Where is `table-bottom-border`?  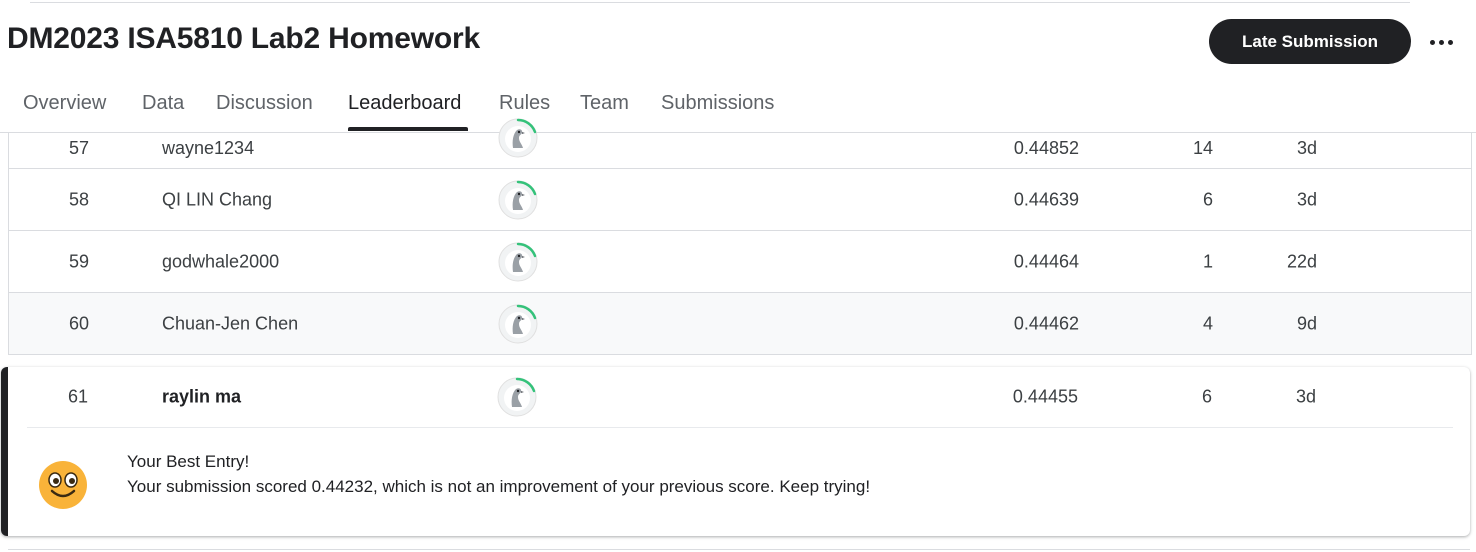
table-bottom-border is located at coordinates (739, 549).